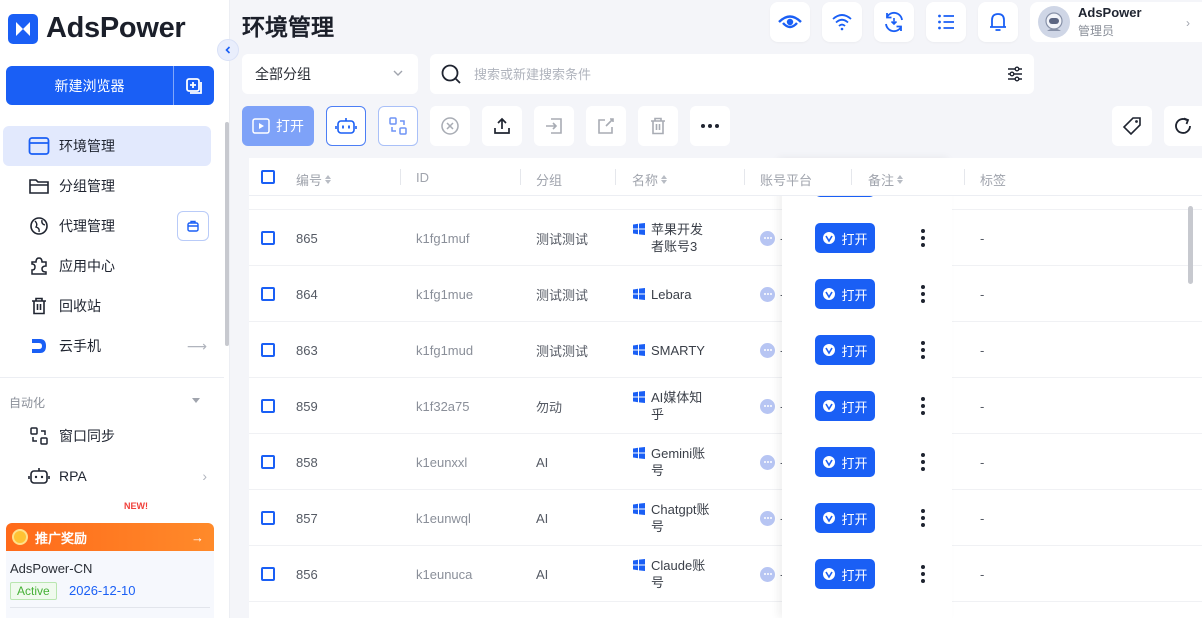 The image size is (1202, 618). I want to click on user-role: 管理员, so click(1096, 31).